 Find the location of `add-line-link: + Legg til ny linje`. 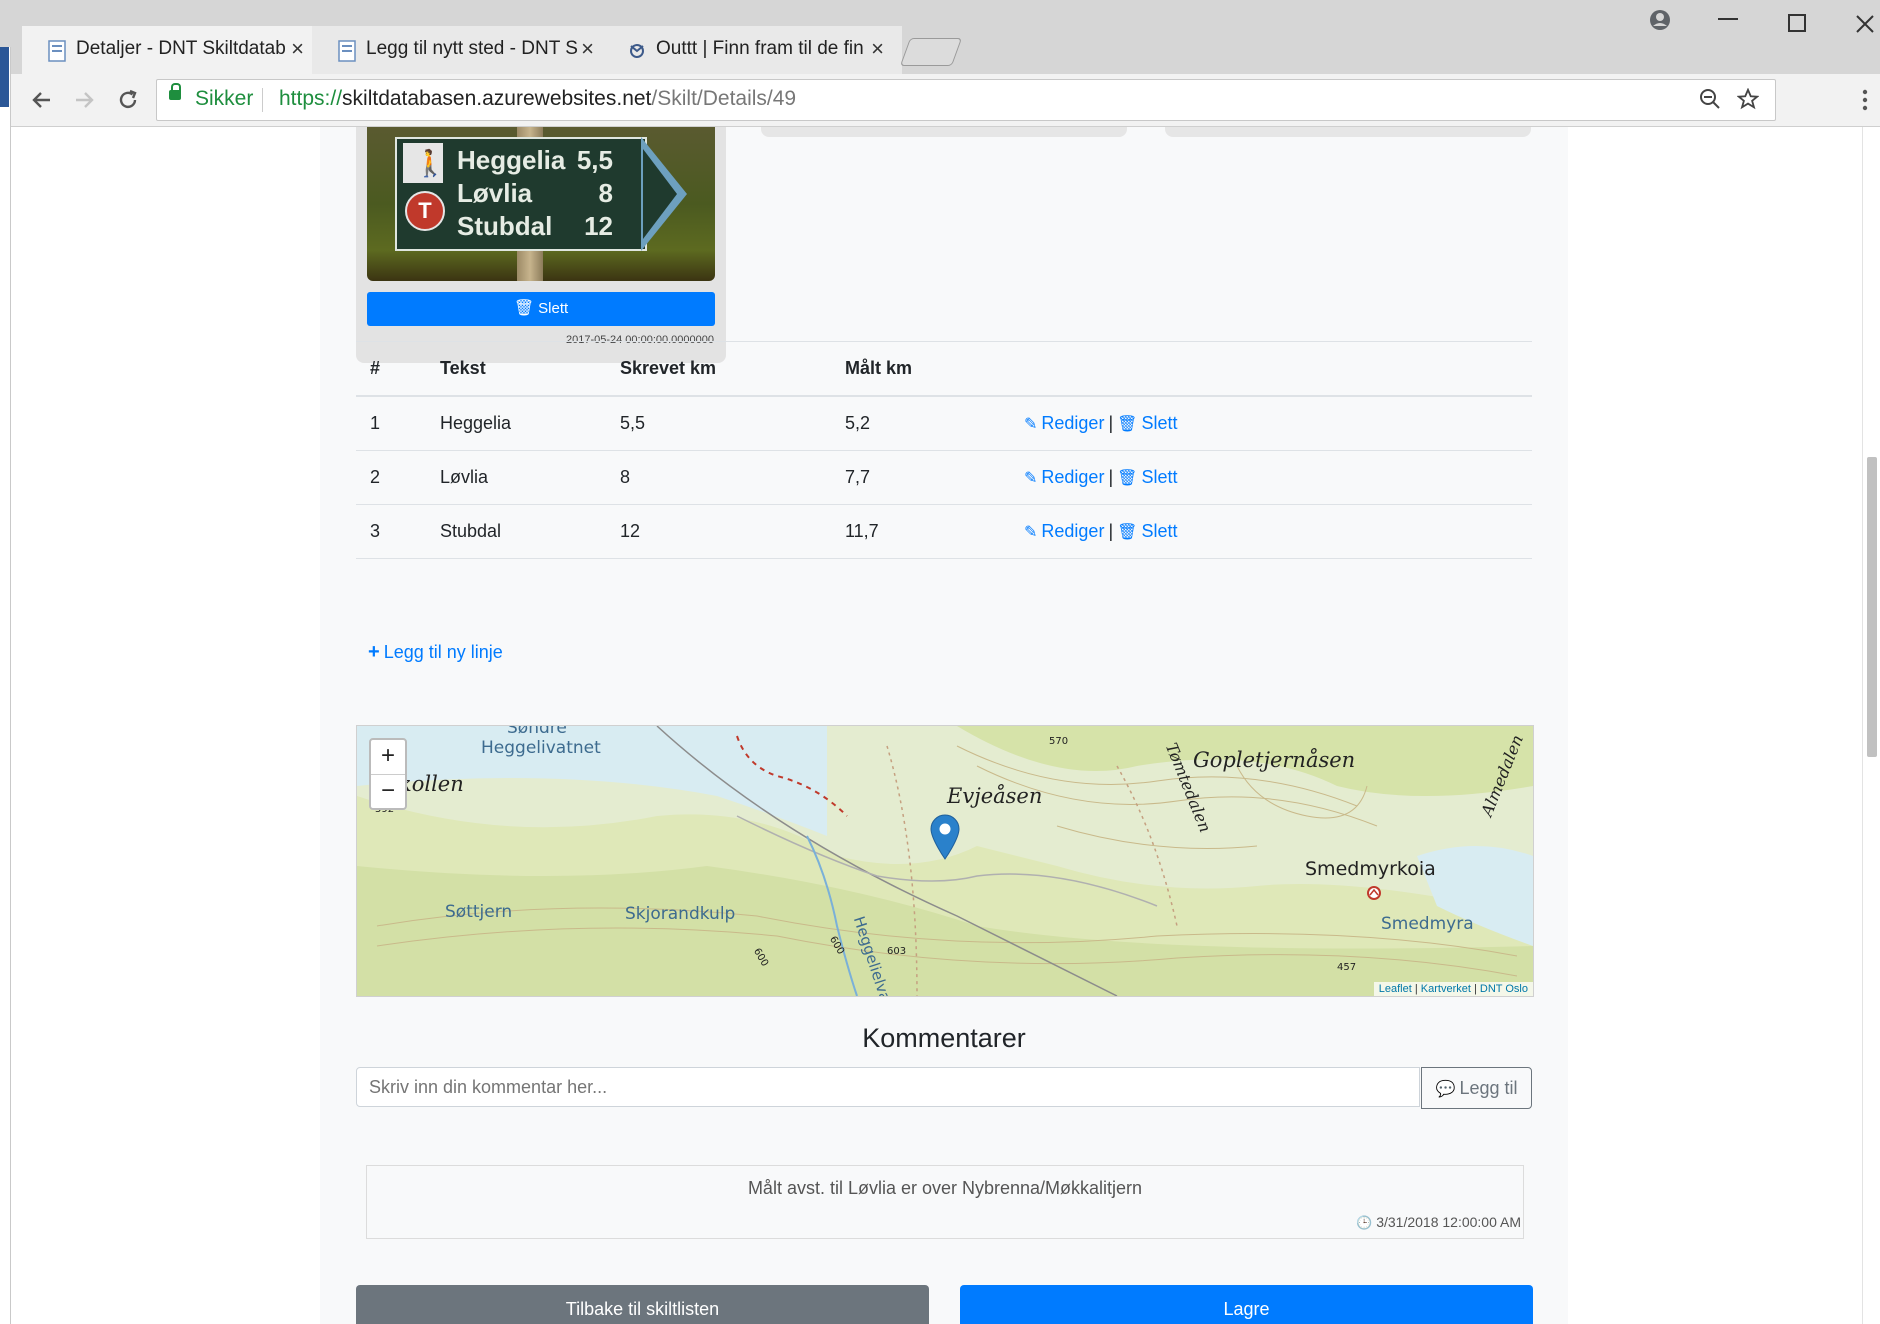

add-line-link: + Legg til ny linje is located at coordinates (435, 652).